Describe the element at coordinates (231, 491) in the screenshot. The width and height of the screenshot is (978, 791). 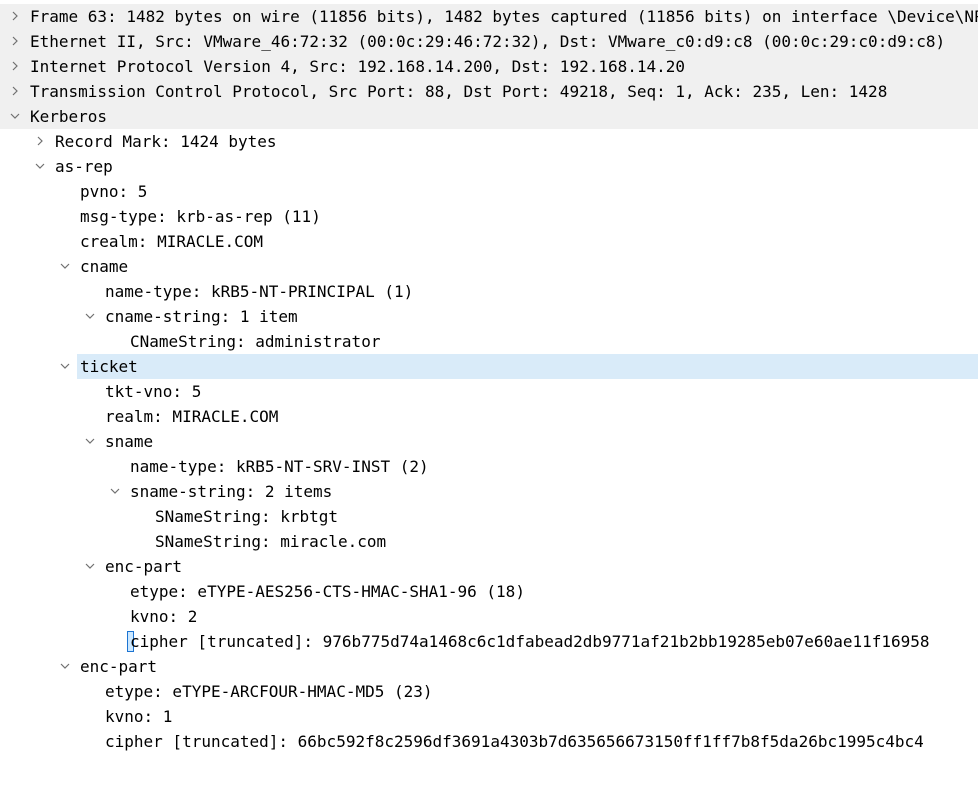
I see `tree-row-label: sname-string: 2 items` at that location.